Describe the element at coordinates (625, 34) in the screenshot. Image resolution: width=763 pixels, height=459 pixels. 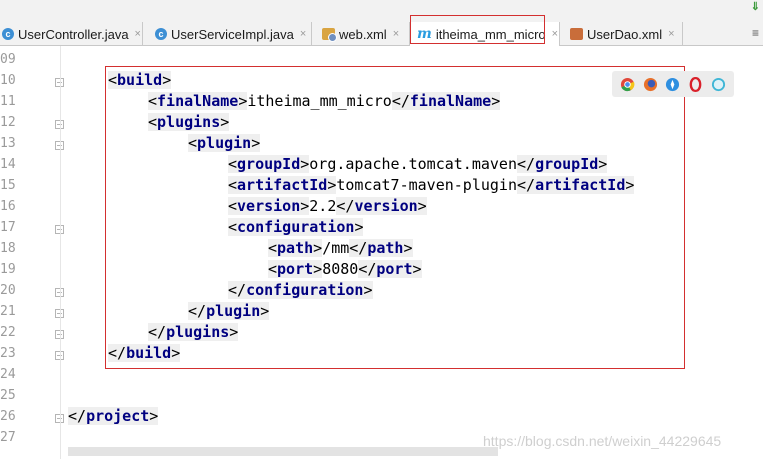
I see `tab-label: UserDao.xml` at that location.